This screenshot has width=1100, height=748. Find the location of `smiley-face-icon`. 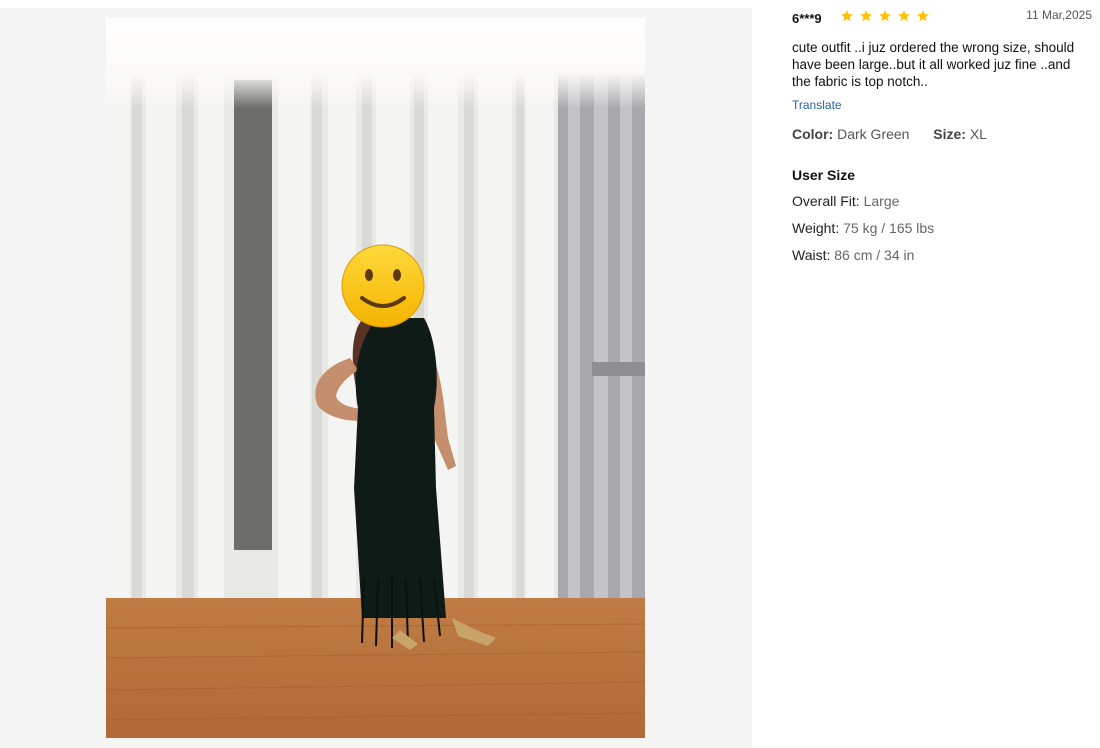

smiley-face-icon is located at coordinates (383, 286).